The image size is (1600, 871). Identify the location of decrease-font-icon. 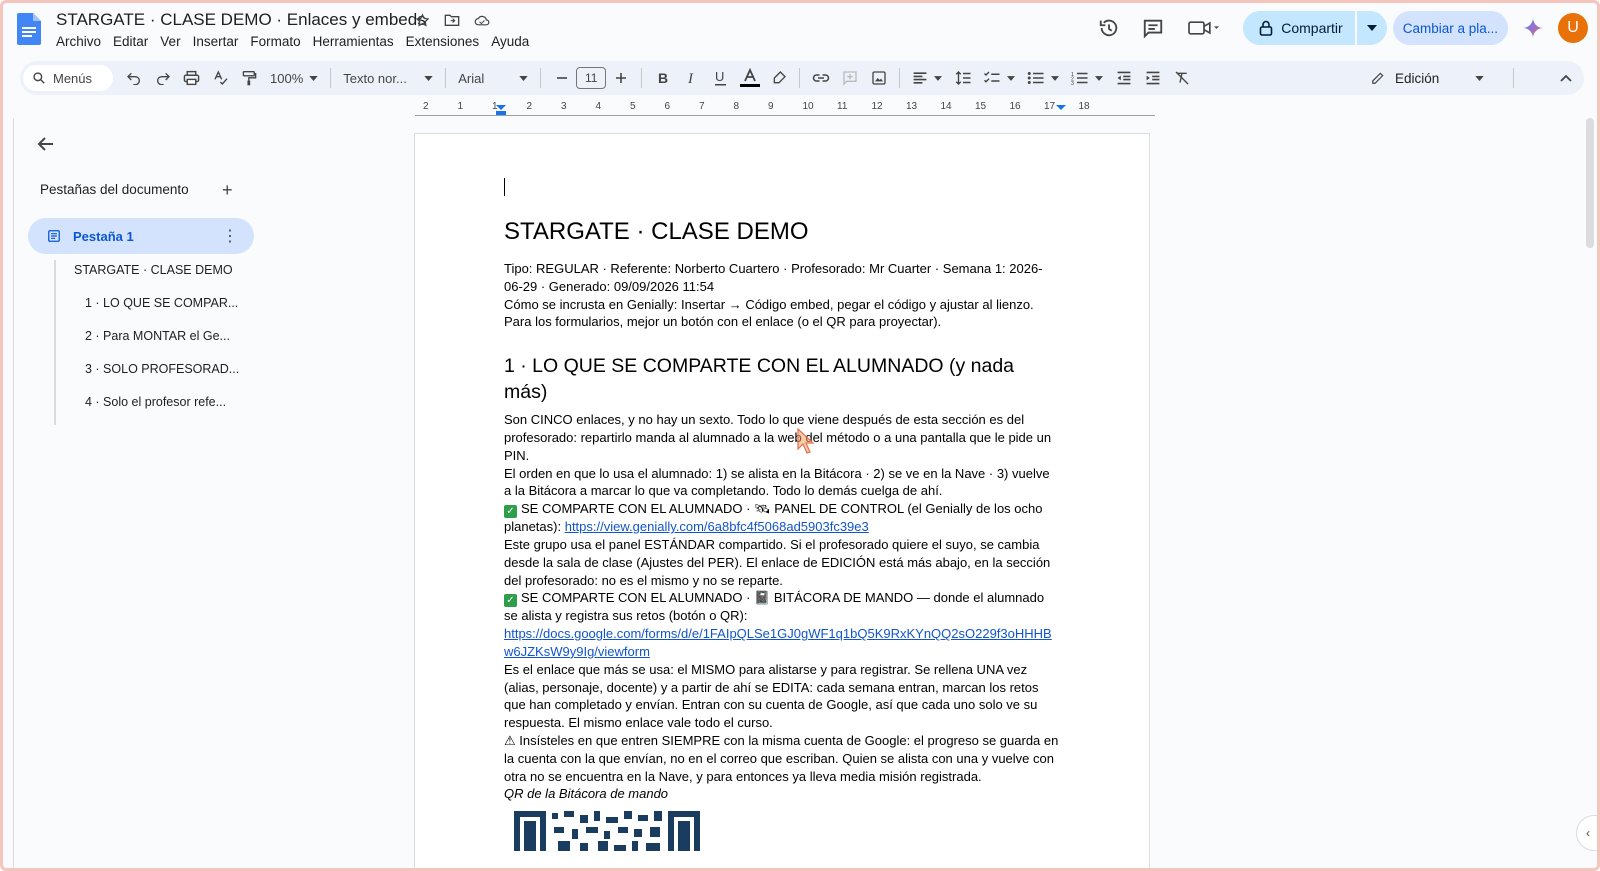
(561, 78).